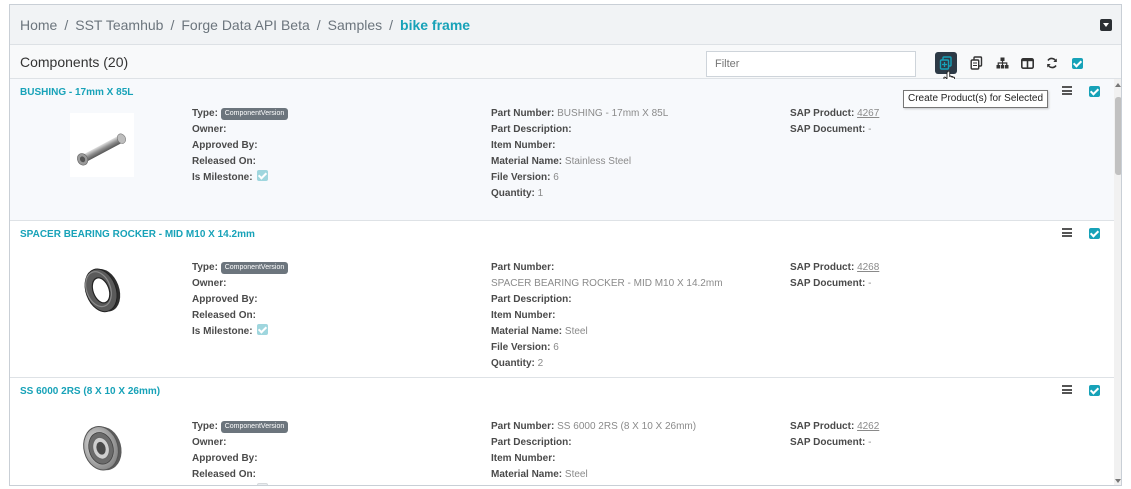  What do you see at coordinates (74, 61) in the screenshot?
I see `components-title: Components (20)` at bounding box center [74, 61].